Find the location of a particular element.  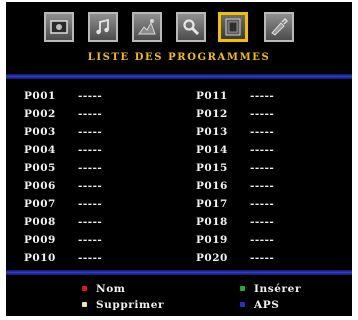

program-number: P015 is located at coordinates (212, 168).